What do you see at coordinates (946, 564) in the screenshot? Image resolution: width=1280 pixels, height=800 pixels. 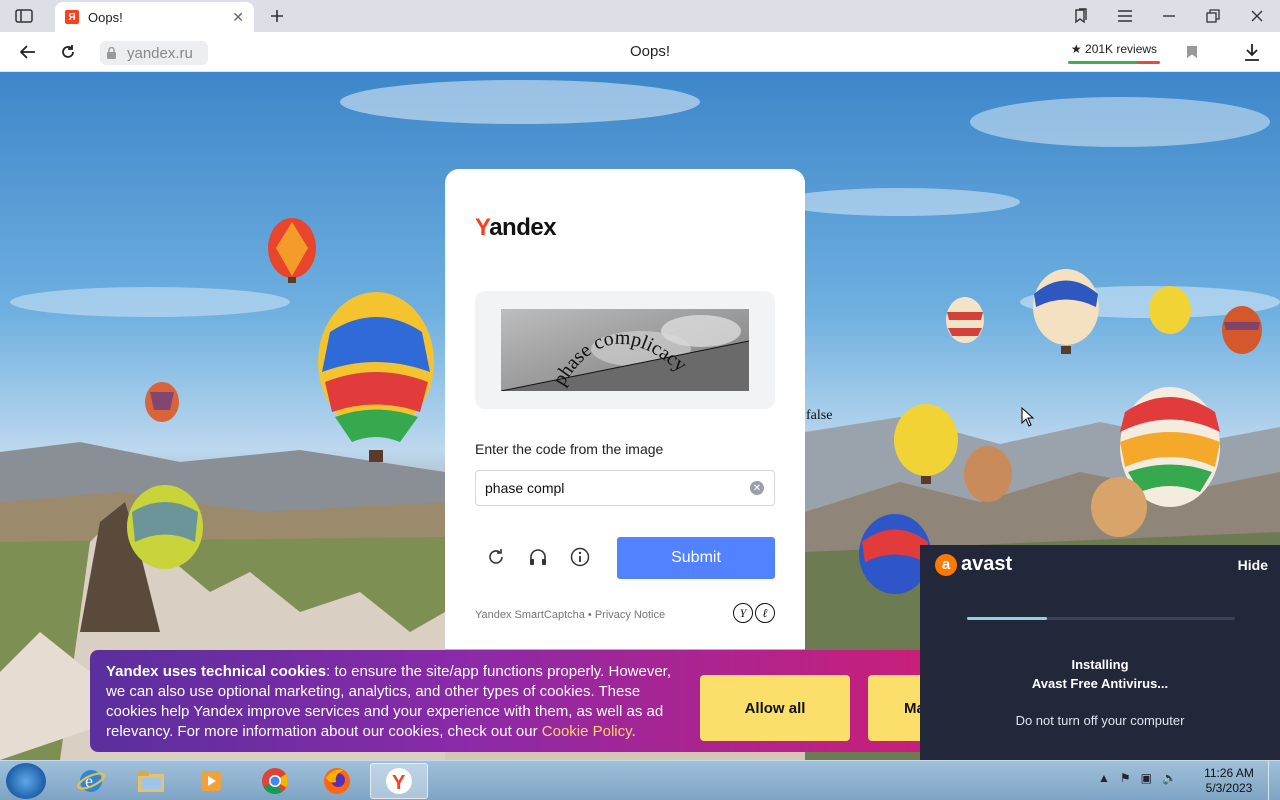 I see `avast-icon: a` at bounding box center [946, 564].